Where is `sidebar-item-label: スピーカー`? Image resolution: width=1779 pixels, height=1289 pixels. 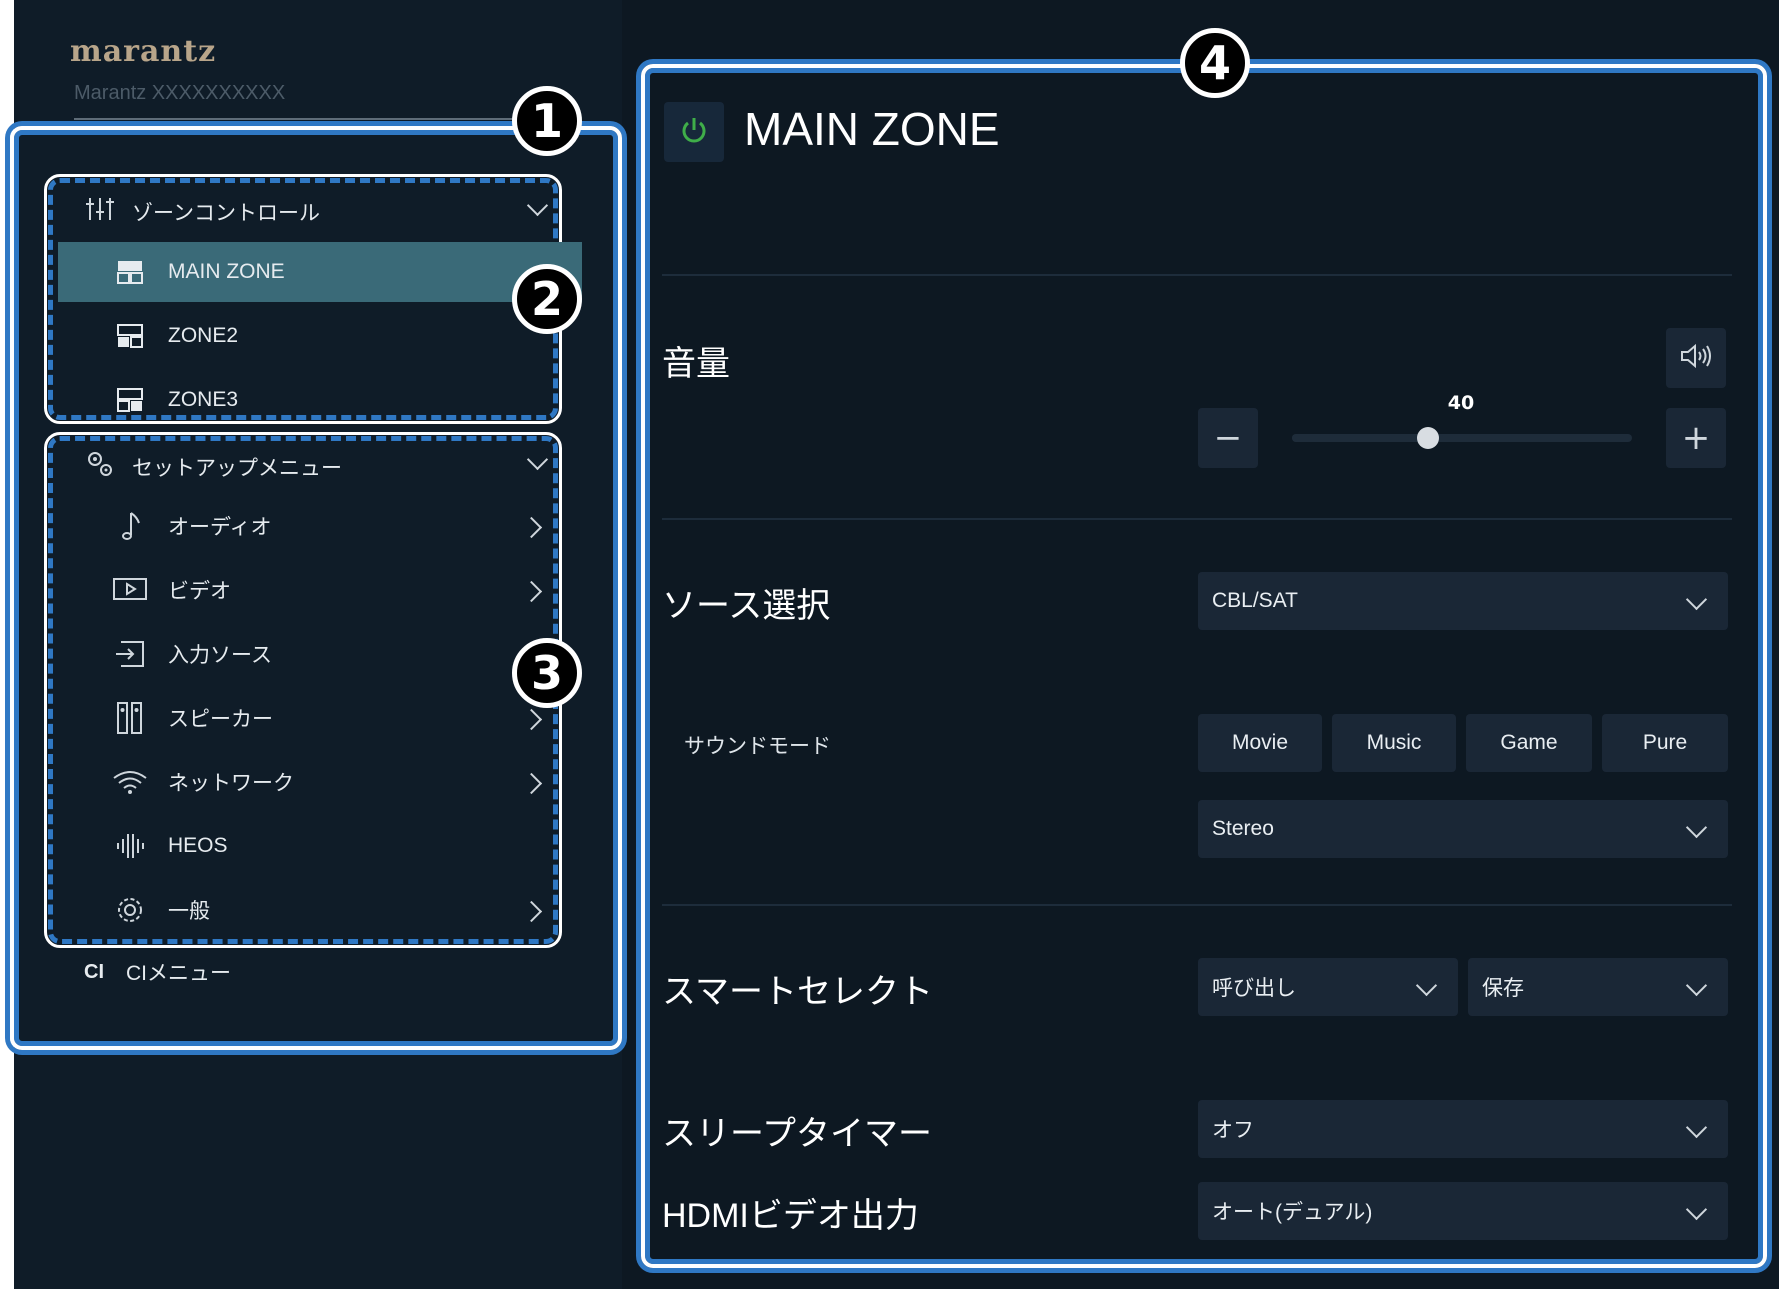
sidebar-item-label: スピーカー is located at coordinates (220, 719).